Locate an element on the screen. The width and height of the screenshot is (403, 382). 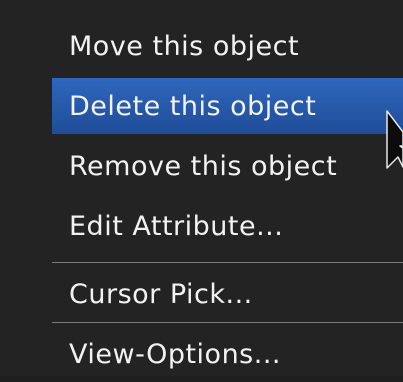
mouse-pointer-icon is located at coordinates (394, 144).